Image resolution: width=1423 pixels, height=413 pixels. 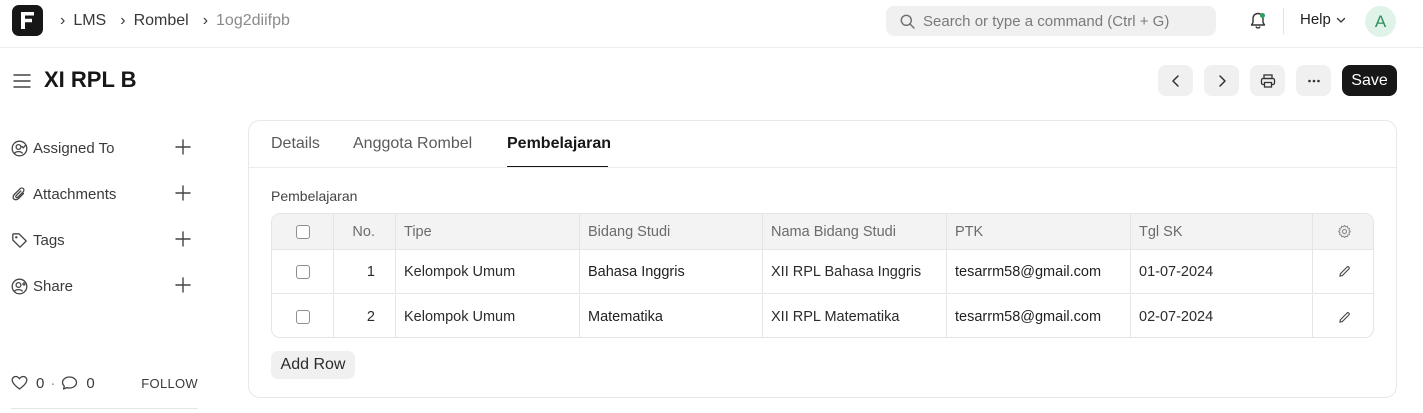 What do you see at coordinates (1222, 231) in the screenshot?
I see `header-tgl-sk: Tgl SK` at bounding box center [1222, 231].